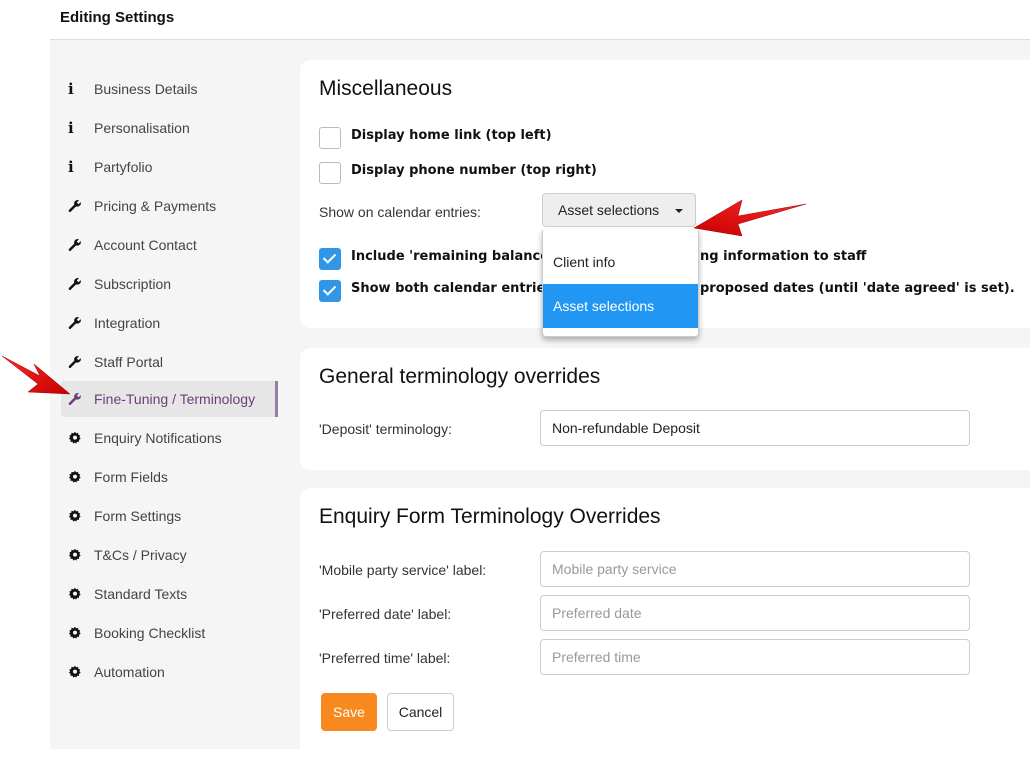 Image resolution: width=1030 pixels, height=758 pixels. What do you see at coordinates (142, 128) in the screenshot?
I see `sidebar-item-label: Personalisation` at bounding box center [142, 128].